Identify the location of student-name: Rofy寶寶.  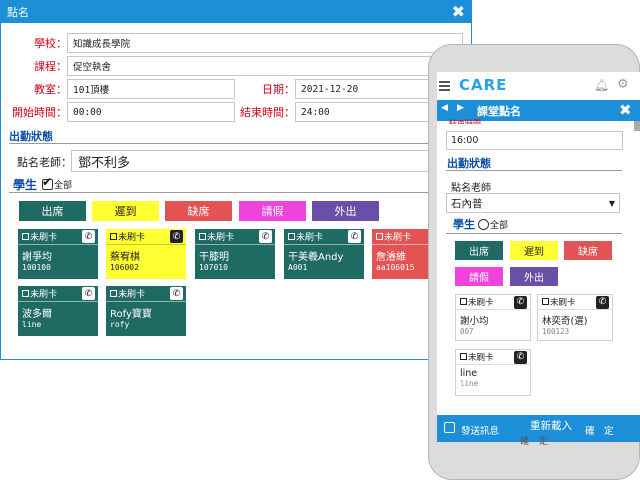
(131, 314).